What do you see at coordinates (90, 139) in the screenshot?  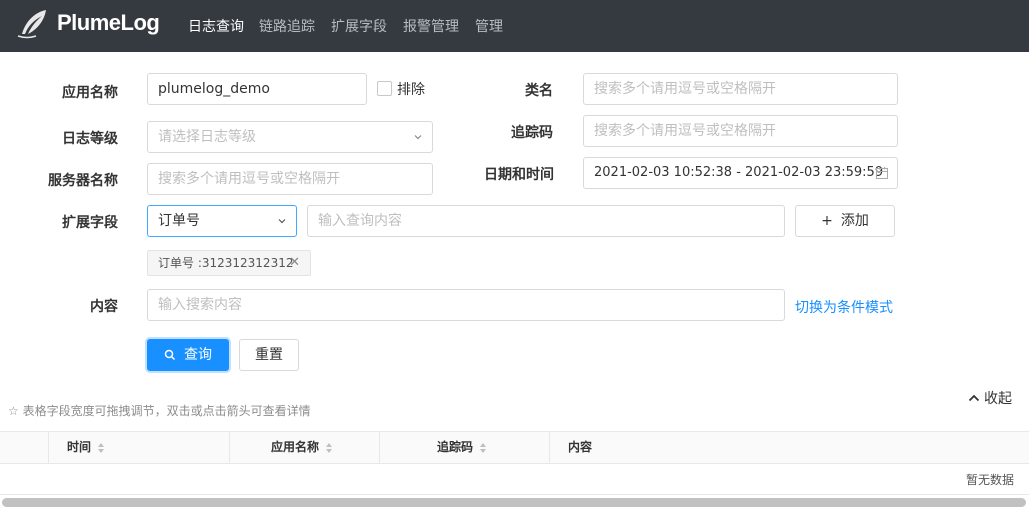 I see `log-level-label: 日志等级` at bounding box center [90, 139].